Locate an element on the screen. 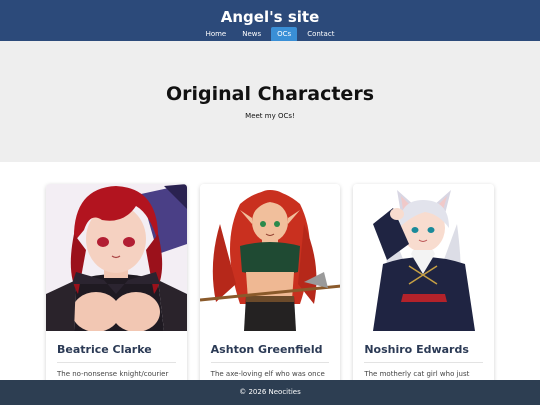 The width and height of the screenshot is (540, 405). site-title: Angel's site is located at coordinates (270, 17).